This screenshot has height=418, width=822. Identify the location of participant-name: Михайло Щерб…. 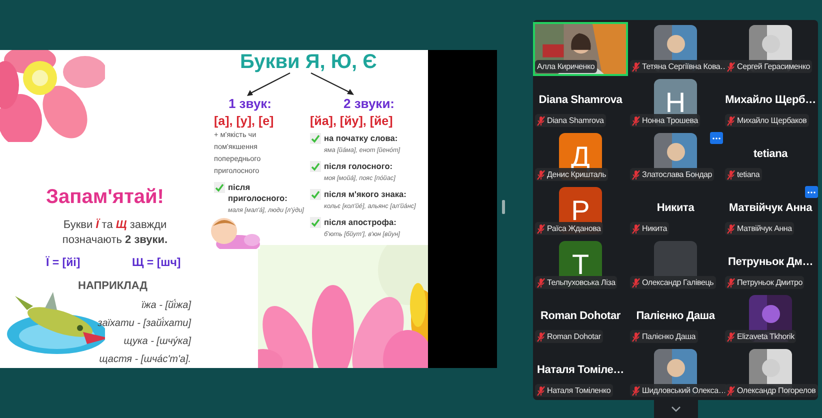
(770, 100).